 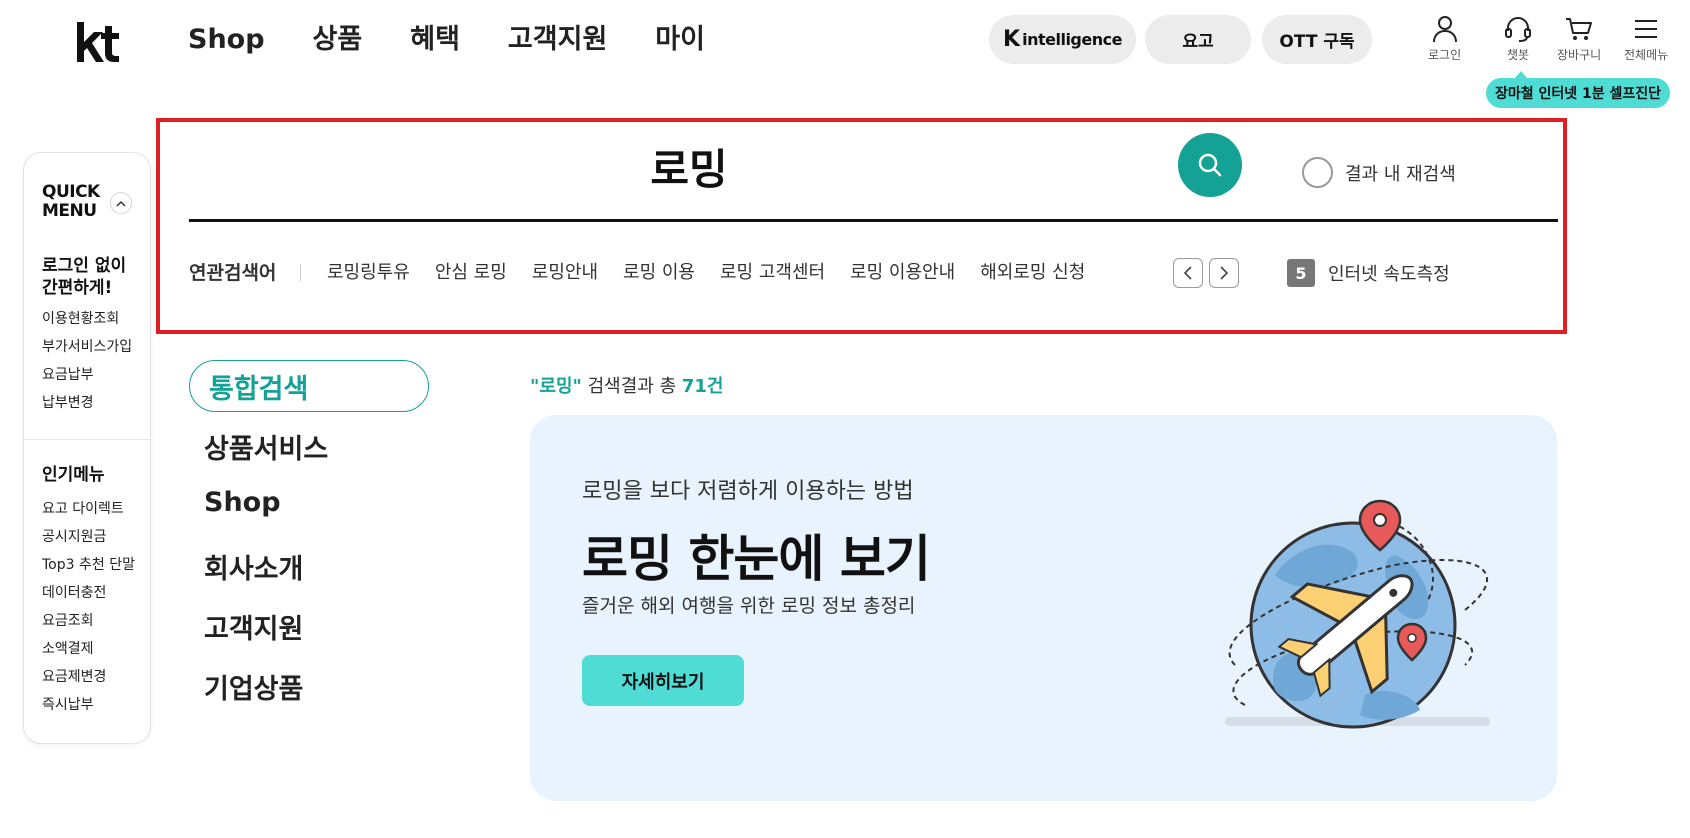 What do you see at coordinates (471, 273) in the screenshot?
I see `related-keyword: 안심 로밍` at bounding box center [471, 273].